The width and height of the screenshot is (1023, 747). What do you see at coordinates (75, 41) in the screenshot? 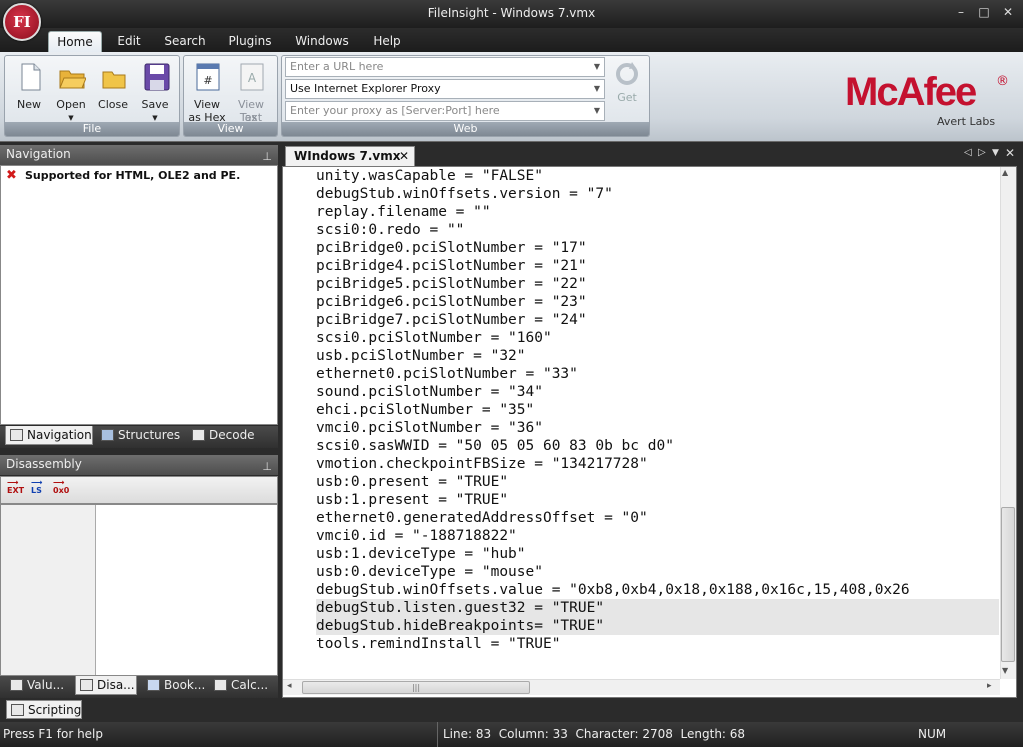
I see `tab-home: Home` at bounding box center [75, 41].